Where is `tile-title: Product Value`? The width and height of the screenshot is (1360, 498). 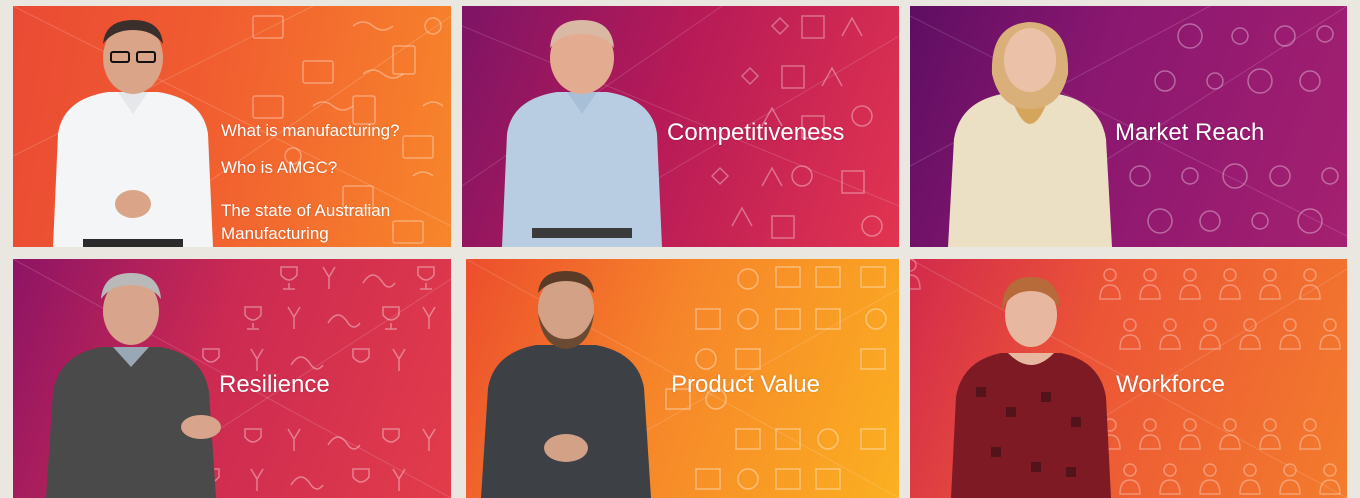
tile-title: Product Value is located at coordinates (745, 384).